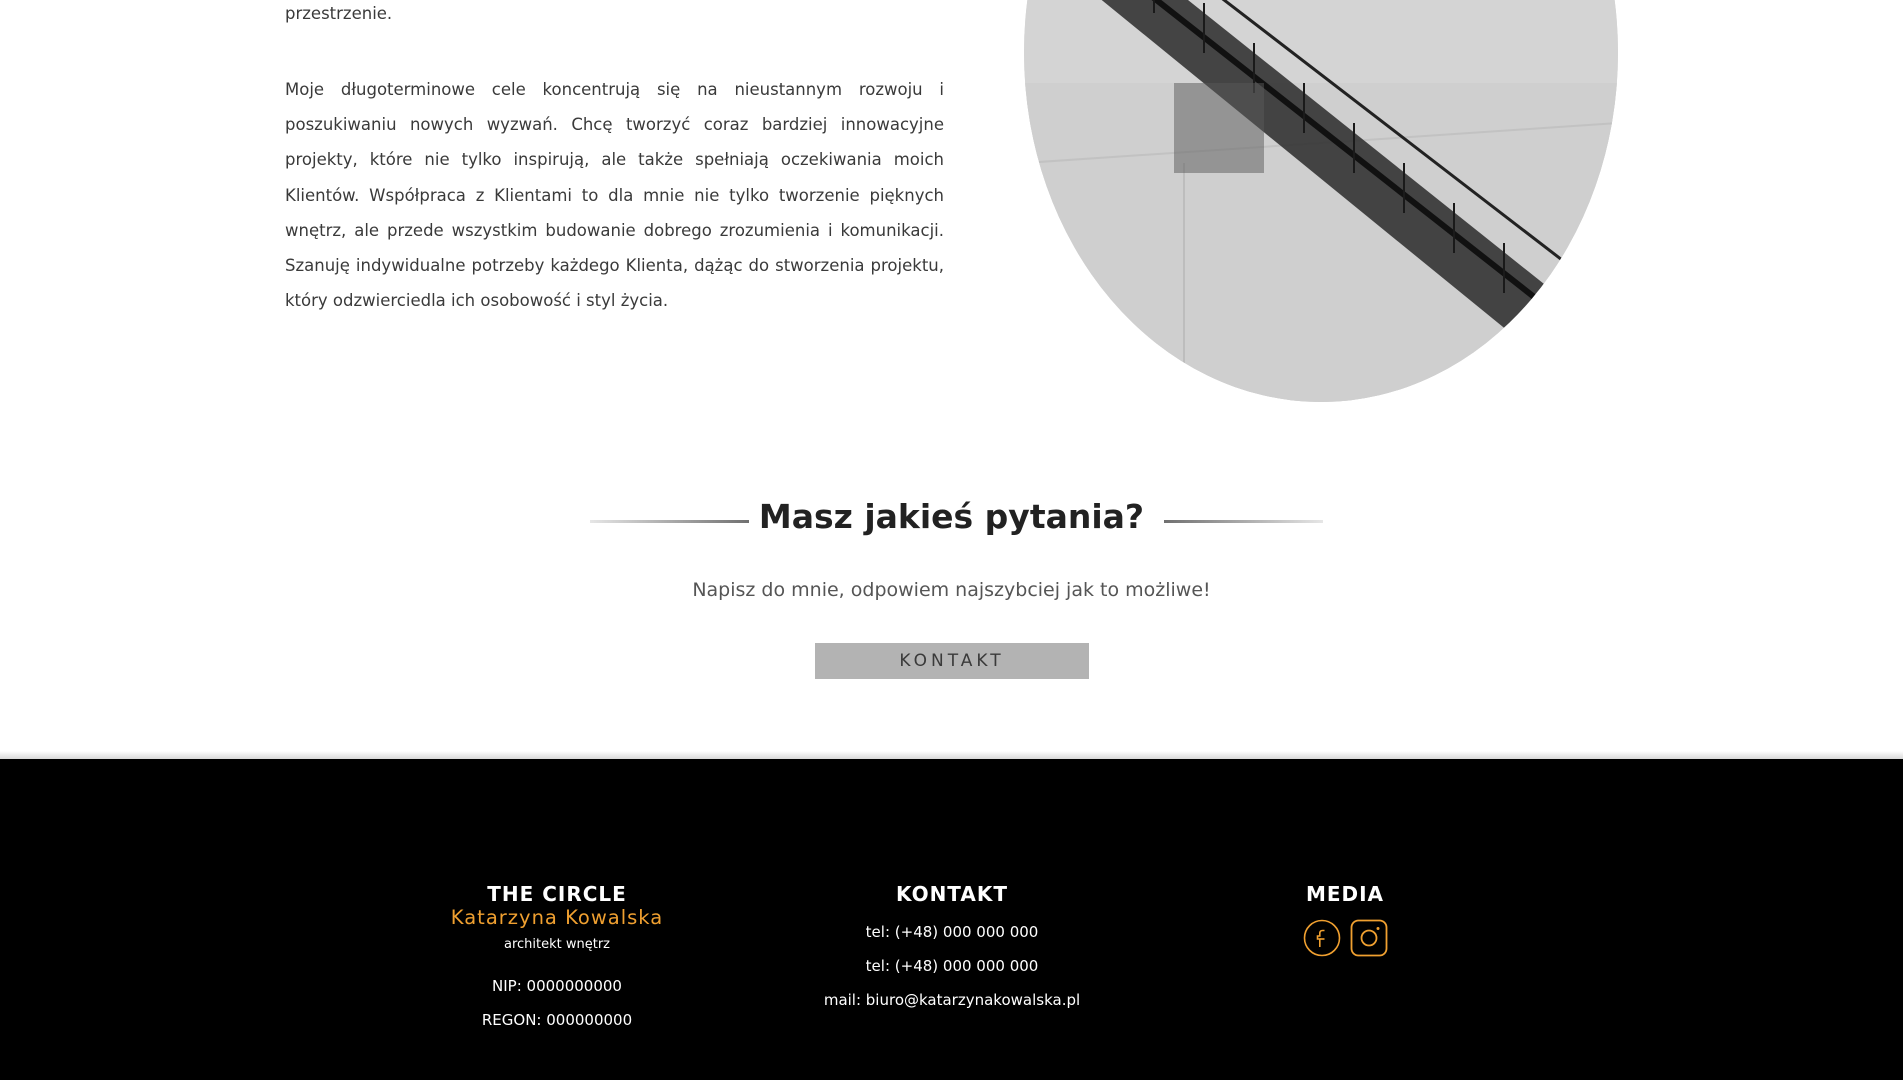 The image size is (1903, 1080). What do you see at coordinates (557, 917) in the screenshot?
I see `company-owner-name: Katarzyna Kowalska` at bounding box center [557, 917].